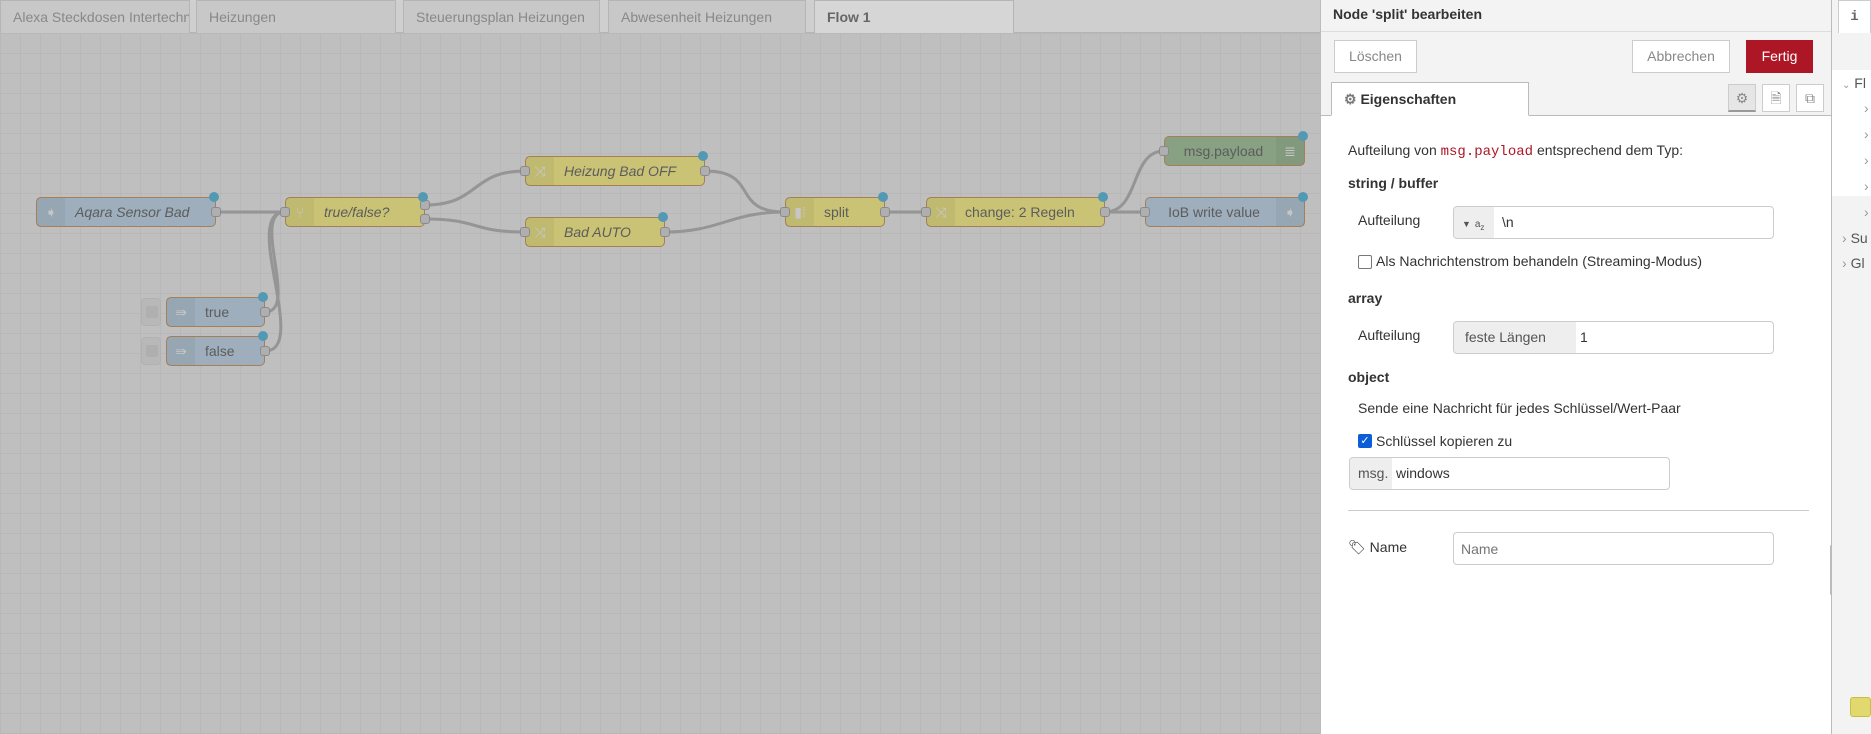  I want to click on intro-text: Aufteilung von, so click(1392, 150).